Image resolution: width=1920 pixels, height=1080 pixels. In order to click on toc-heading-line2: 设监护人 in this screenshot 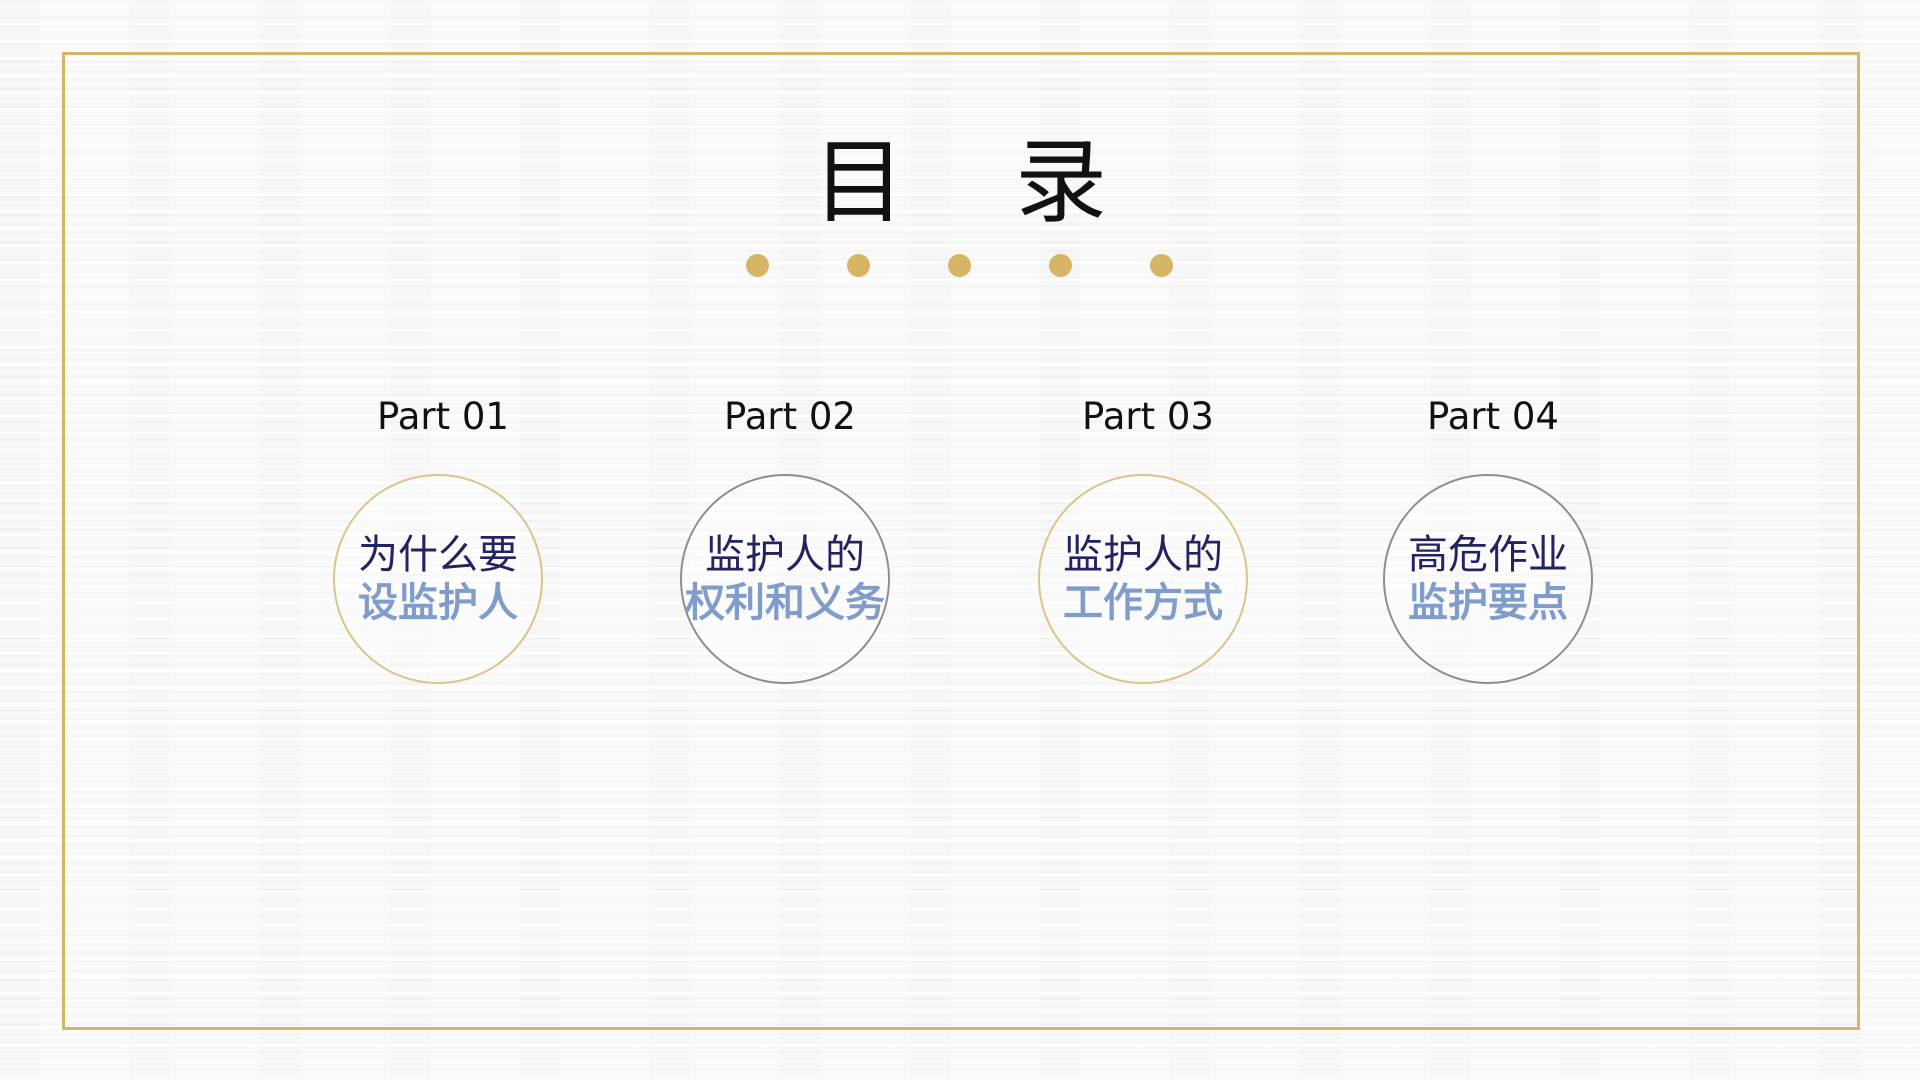, I will do `click(438, 603)`.